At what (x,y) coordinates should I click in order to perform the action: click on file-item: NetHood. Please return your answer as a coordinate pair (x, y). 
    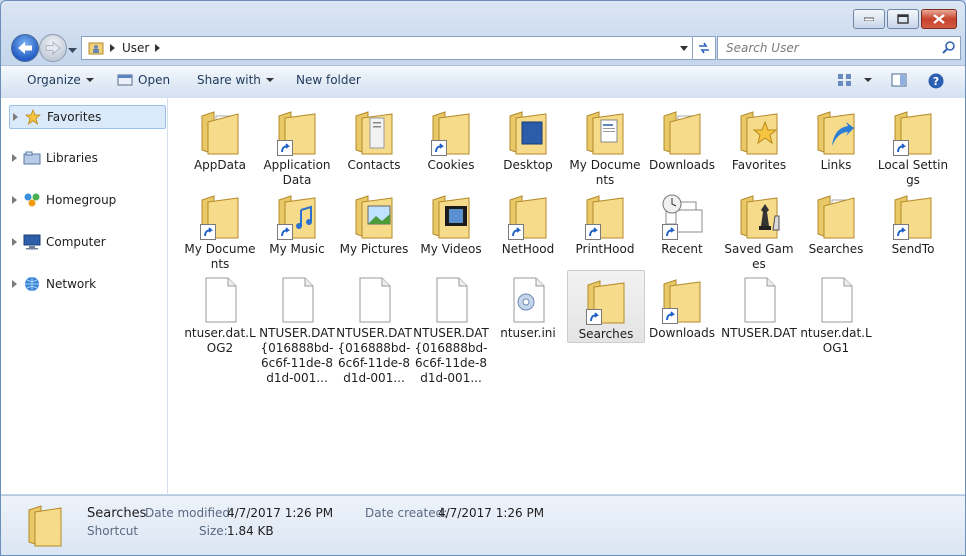
    Looking at the image, I should click on (528, 221).